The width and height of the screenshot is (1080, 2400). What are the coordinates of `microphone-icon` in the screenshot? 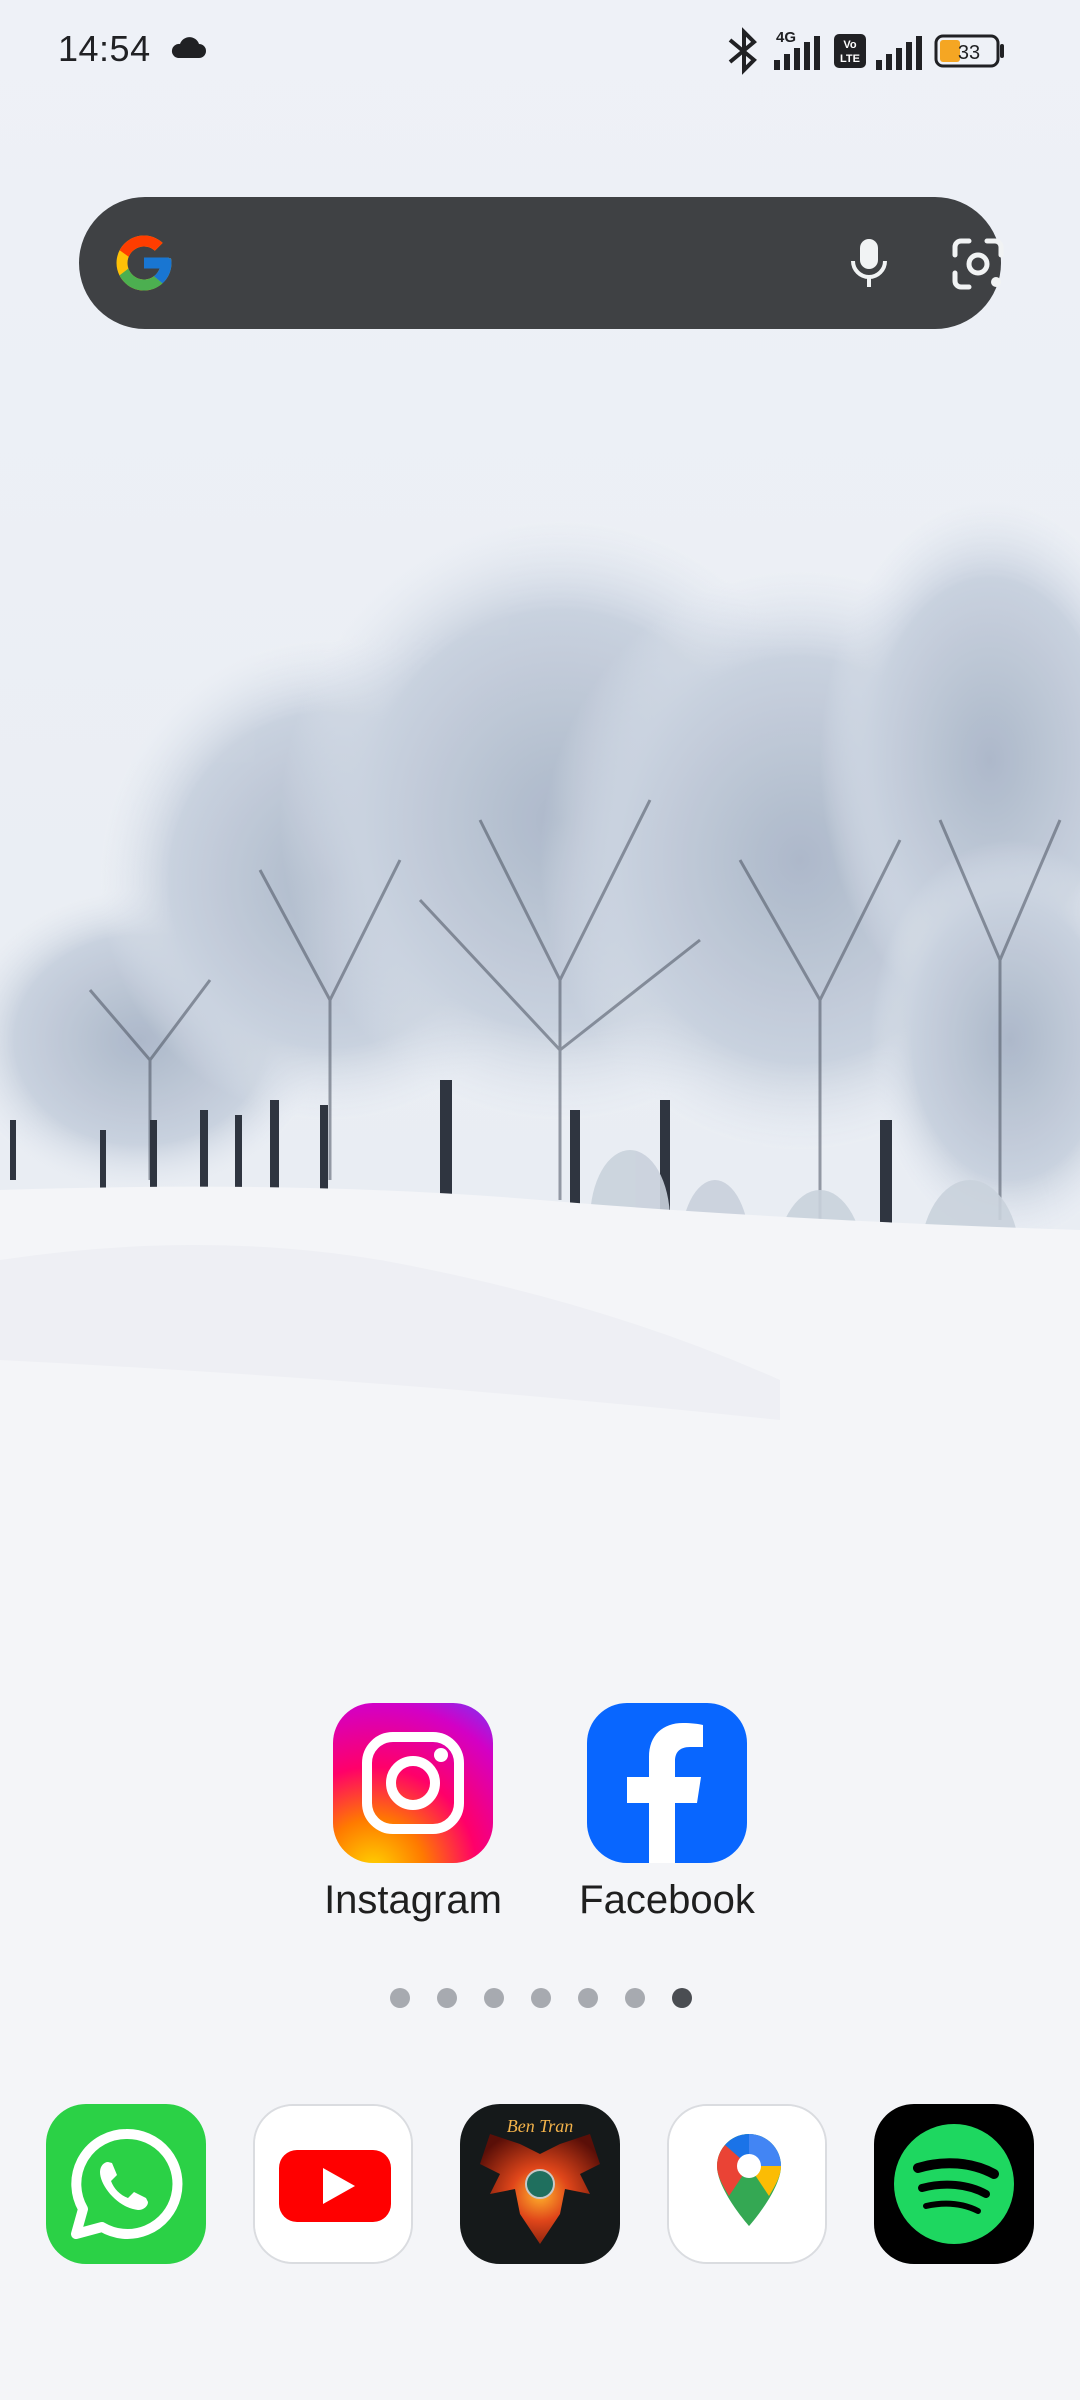 It's located at (869, 263).